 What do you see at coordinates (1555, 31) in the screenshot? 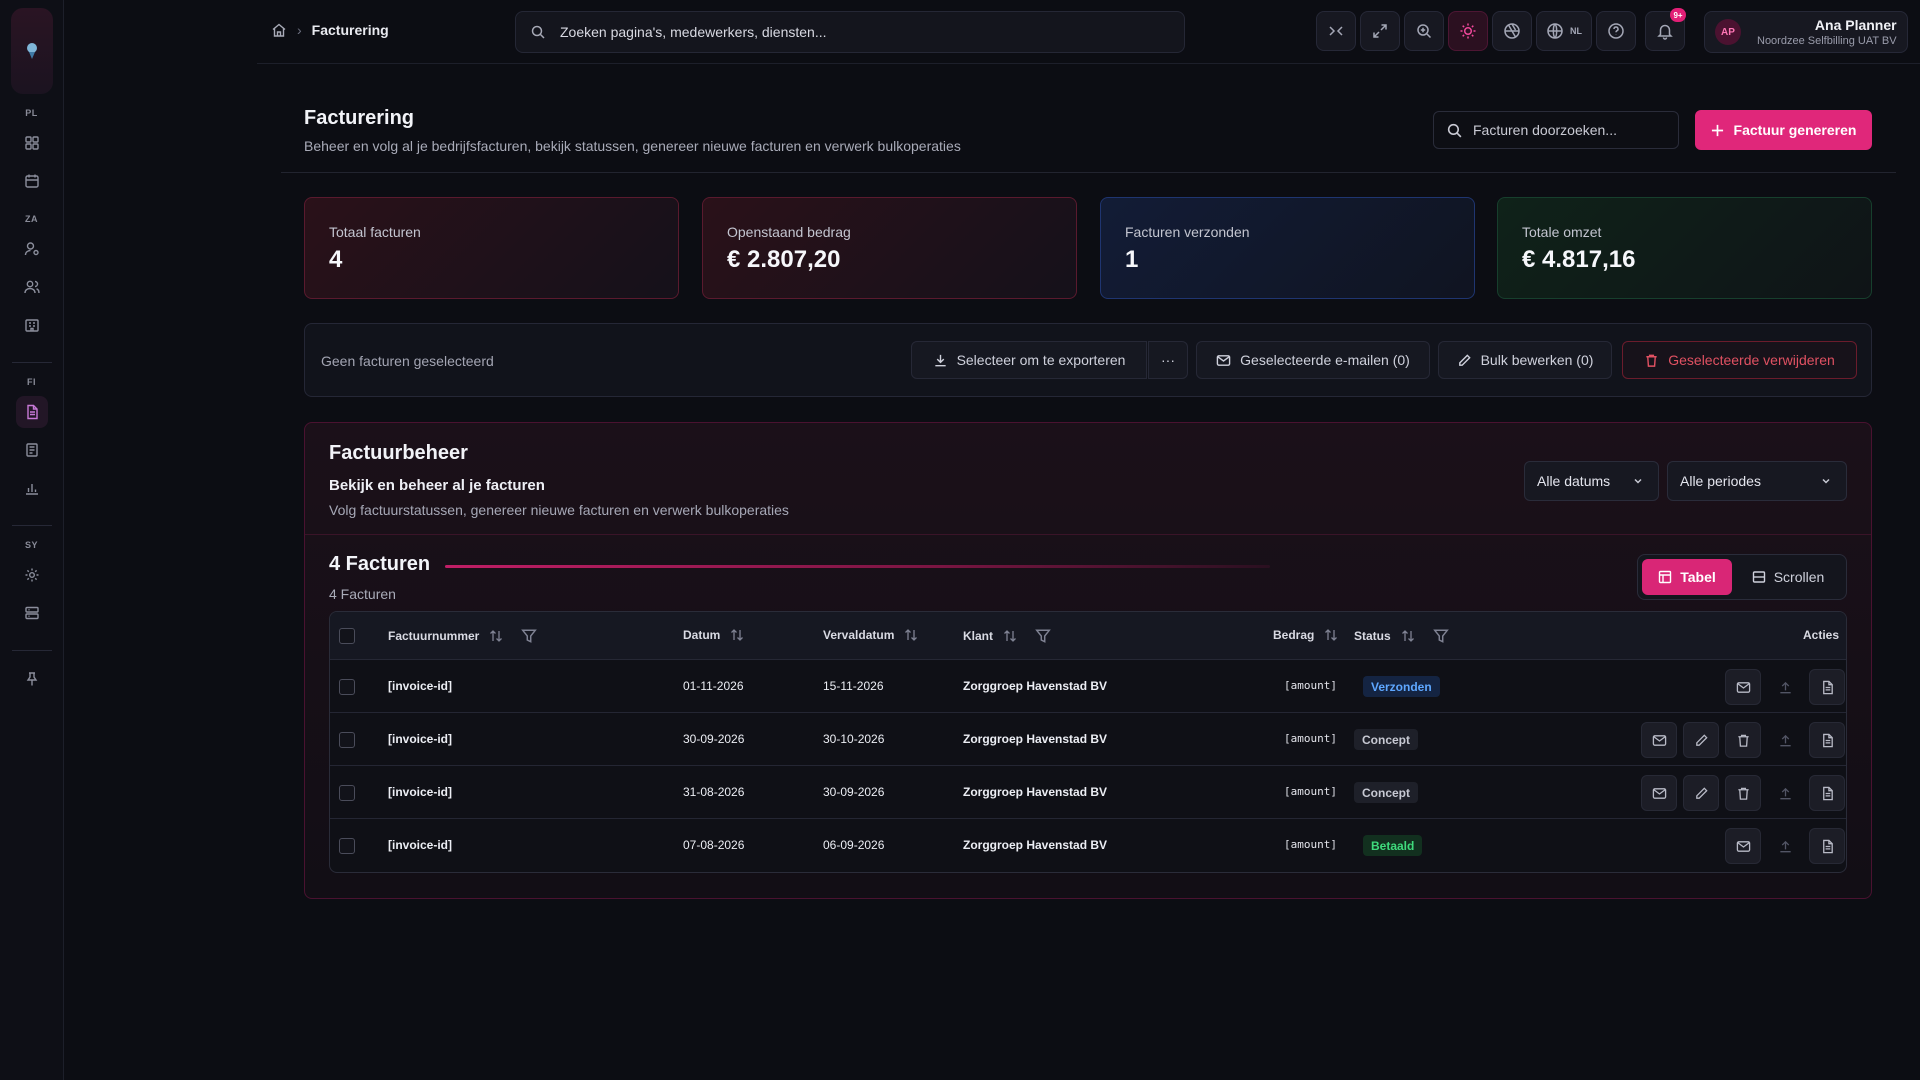
I see `globe-icon` at bounding box center [1555, 31].